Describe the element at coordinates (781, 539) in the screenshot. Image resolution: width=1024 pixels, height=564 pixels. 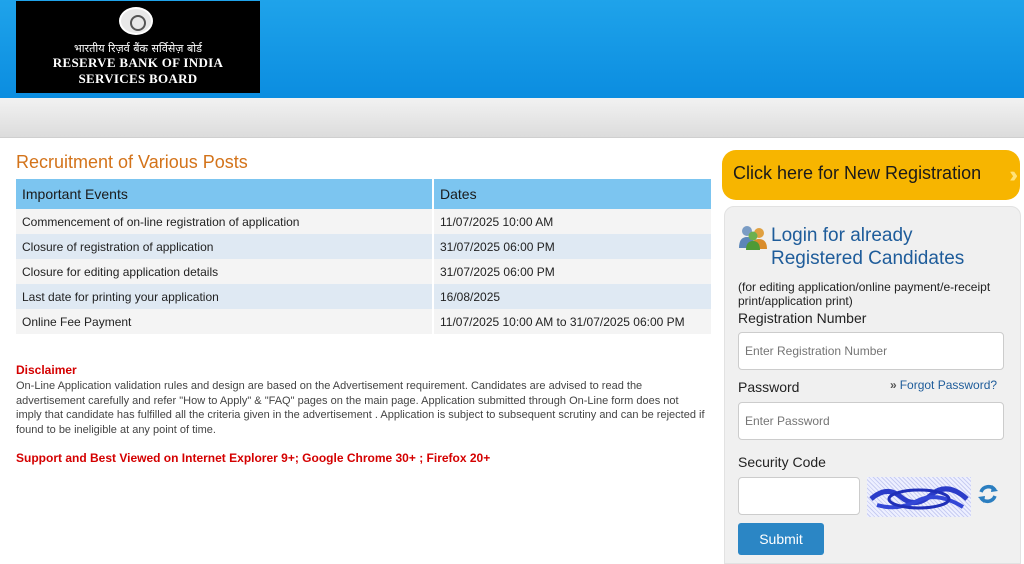
I see `submit-button: Submit` at that location.